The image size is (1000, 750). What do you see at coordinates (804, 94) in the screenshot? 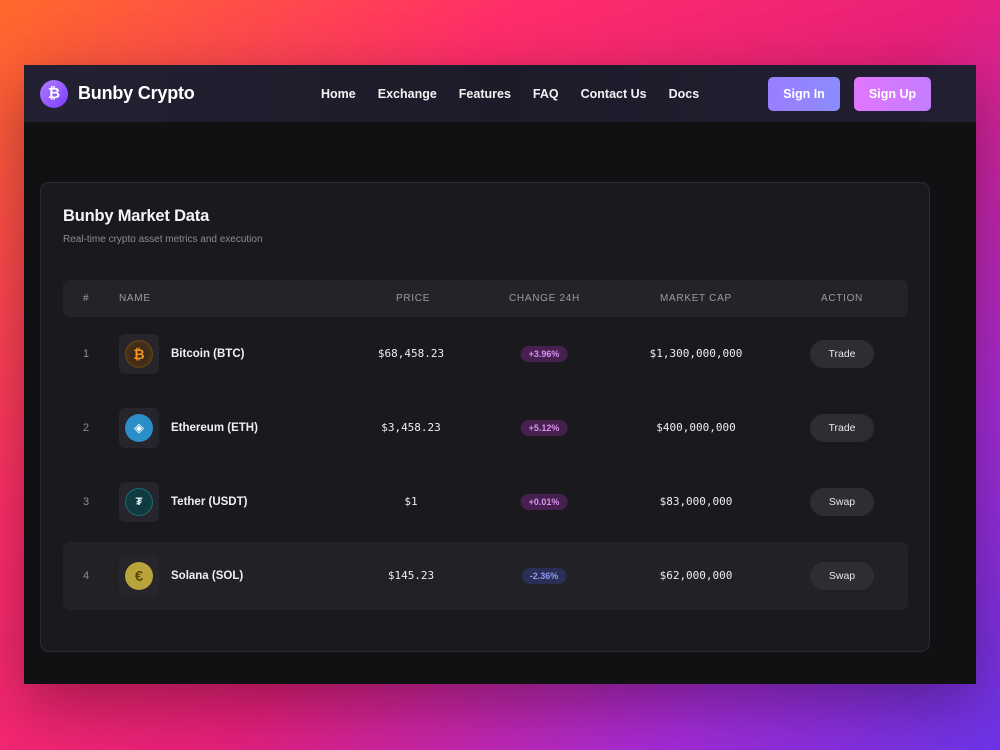
I see `sign-in-button: Sign In` at bounding box center [804, 94].